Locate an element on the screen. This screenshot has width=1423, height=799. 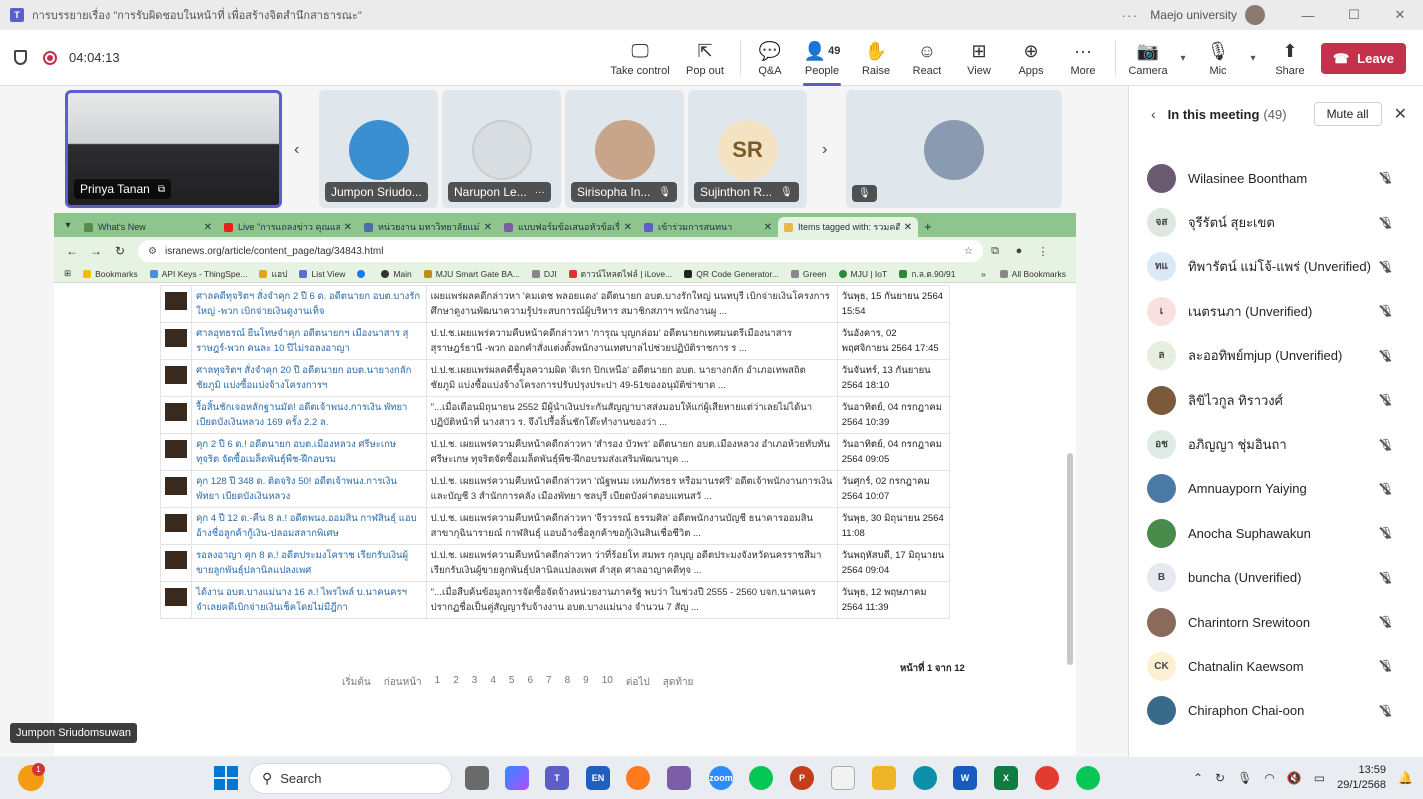
pager-link: 9 is located at coordinates (586, 682).